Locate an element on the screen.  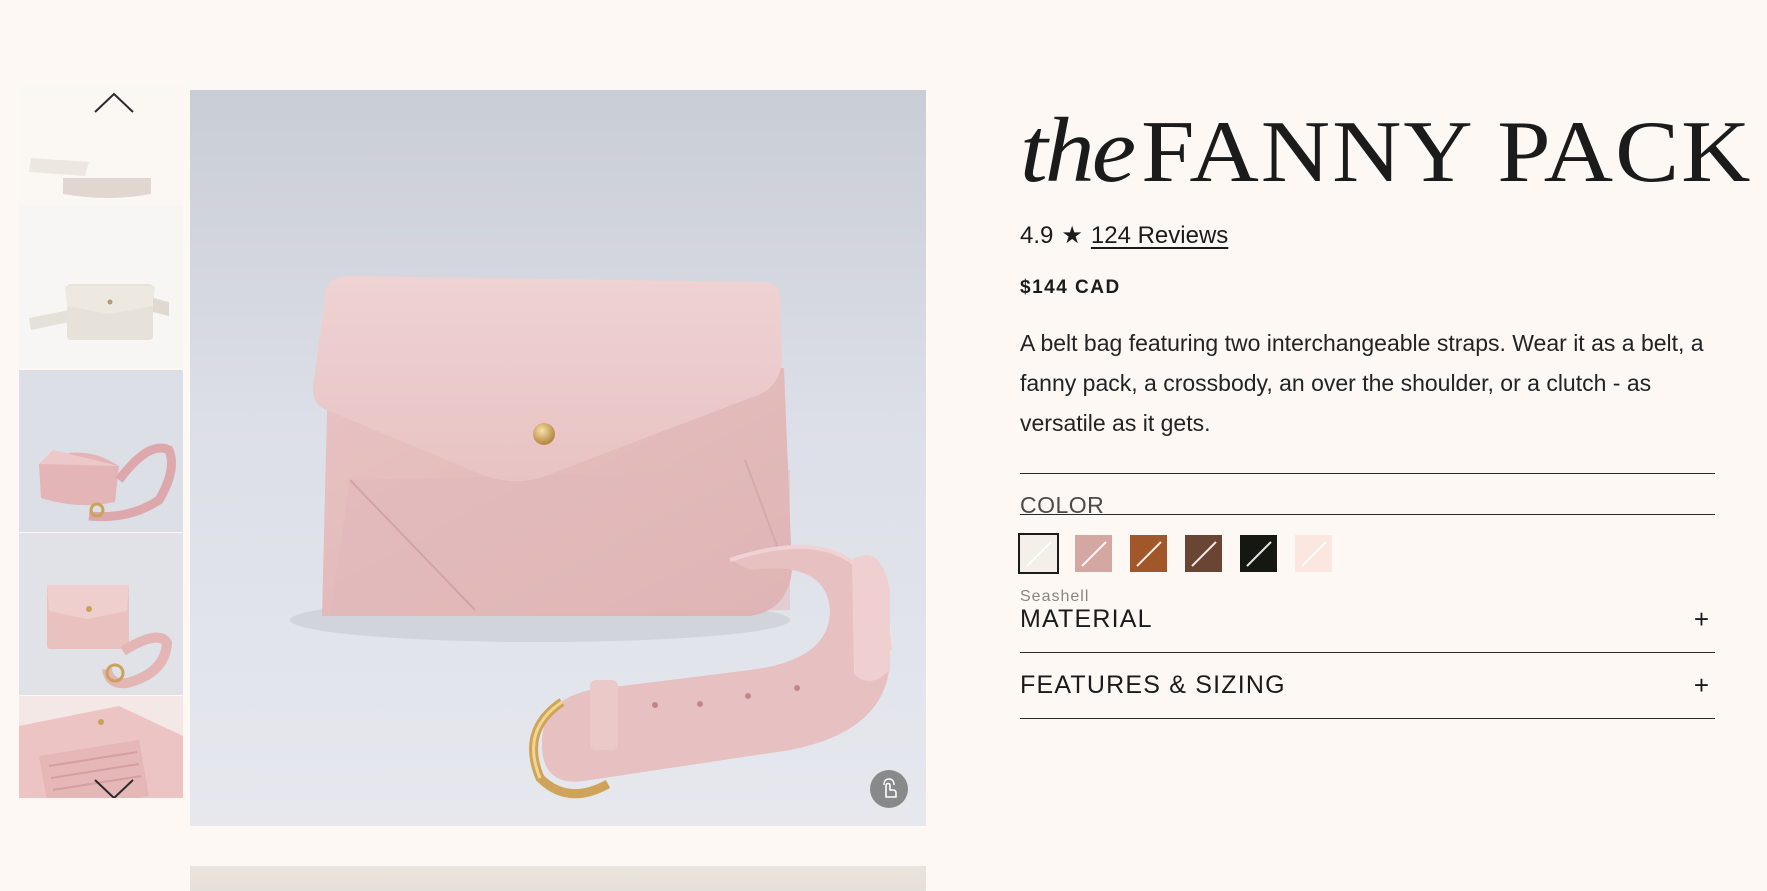
zoom-button is located at coordinates (889, 789).